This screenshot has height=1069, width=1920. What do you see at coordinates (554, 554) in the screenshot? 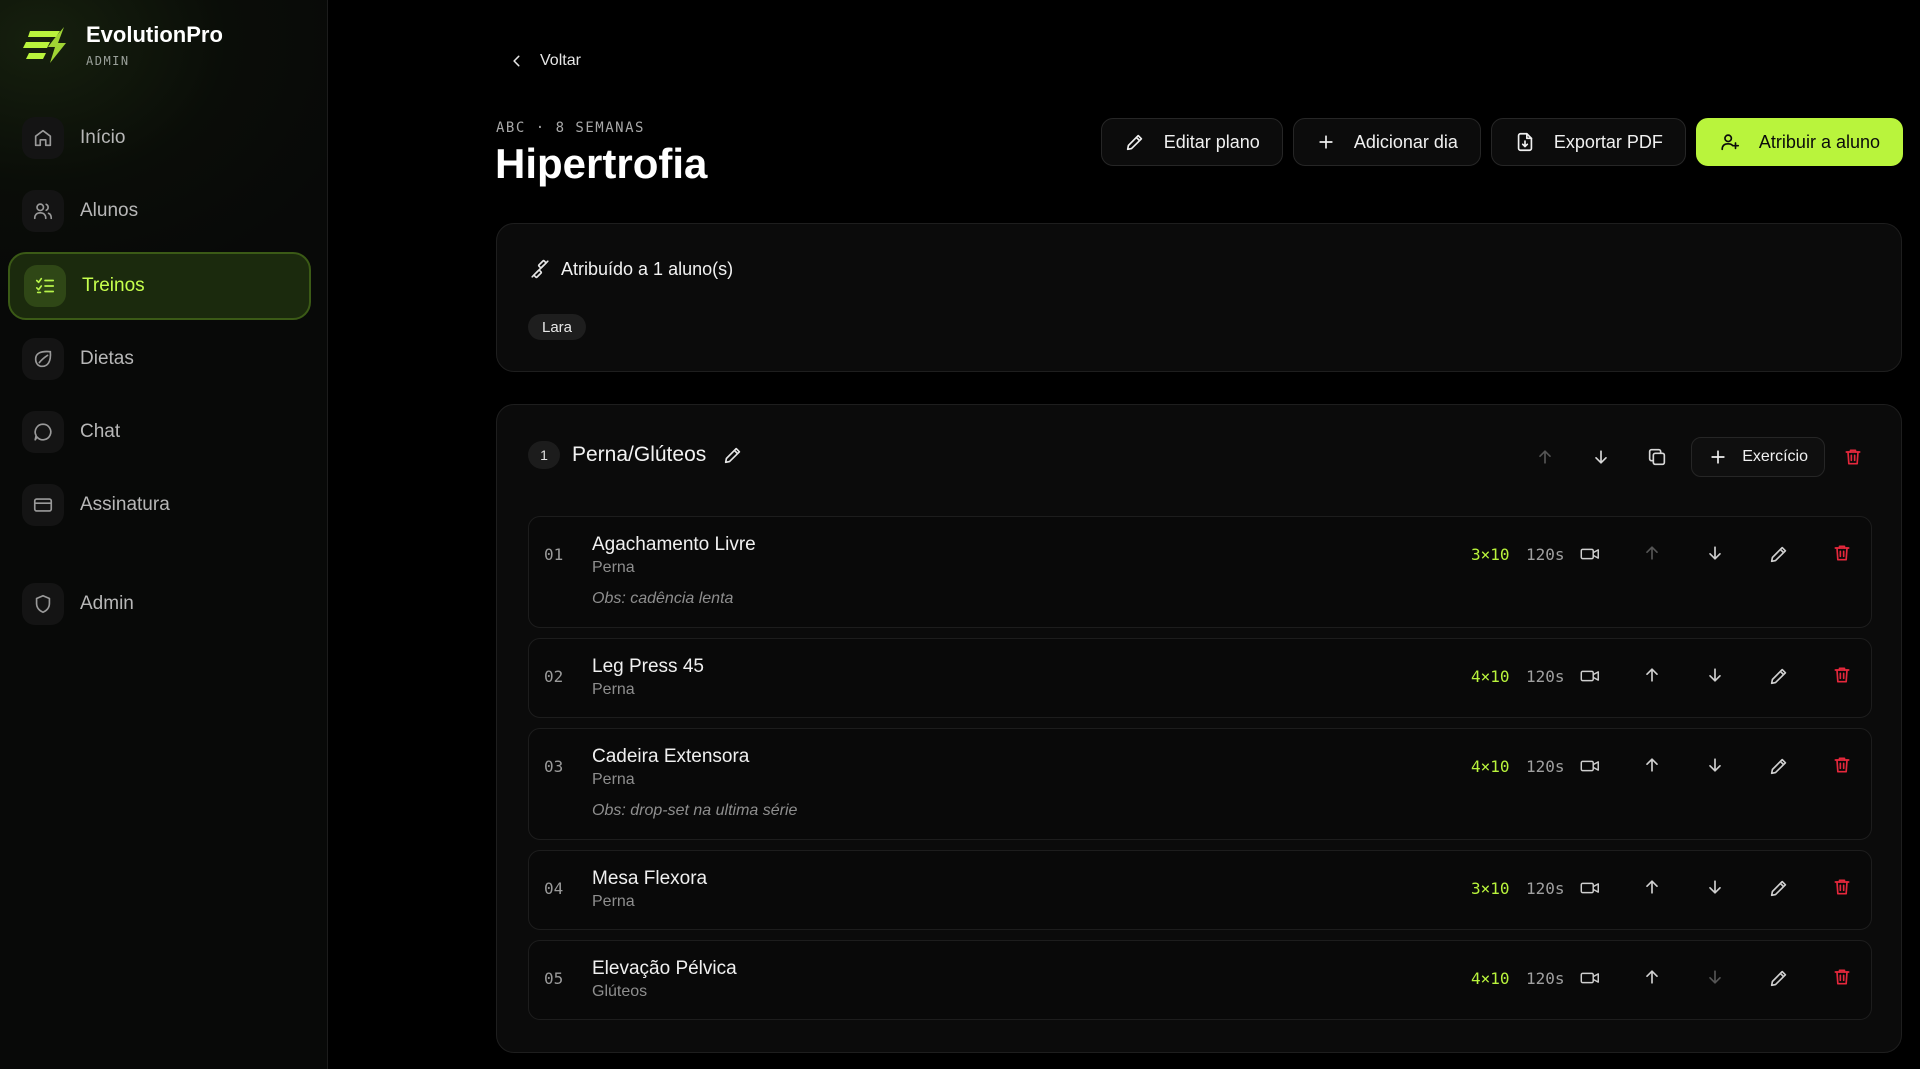
I see `exercise-index: 01` at bounding box center [554, 554].